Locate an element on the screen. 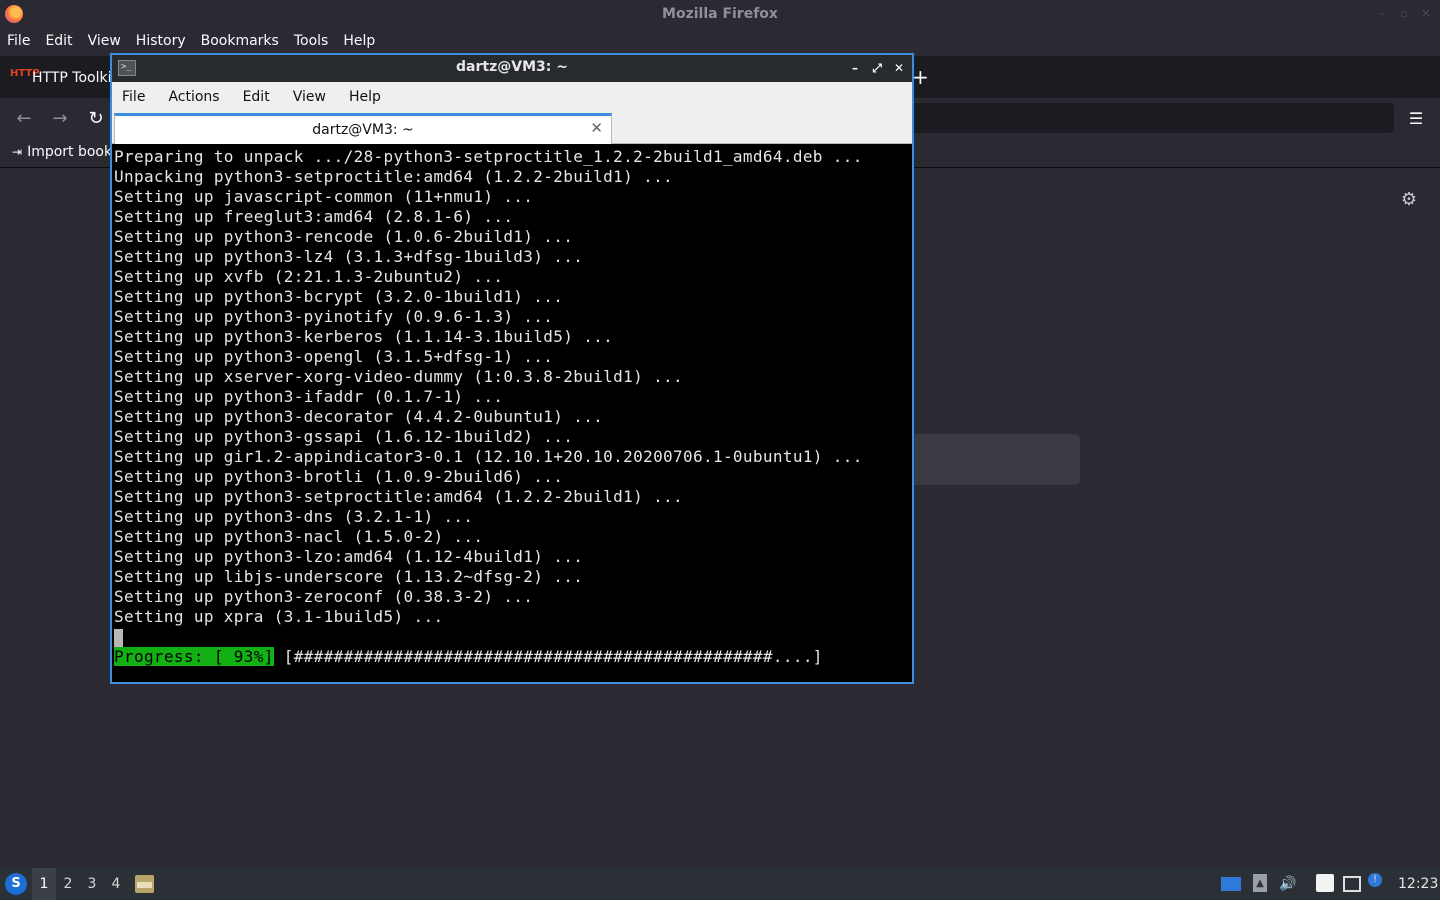  tab-label: HTTP Toolkit is located at coordinates (74, 78).